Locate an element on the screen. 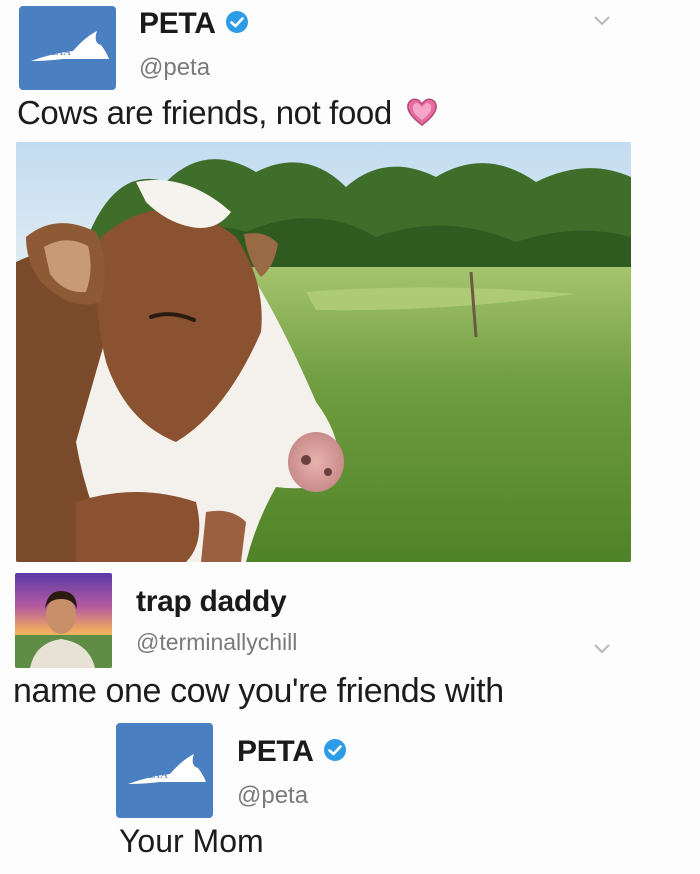 The image size is (700, 874). reply2-text: Your Mom is located at coordinates (191, 841).